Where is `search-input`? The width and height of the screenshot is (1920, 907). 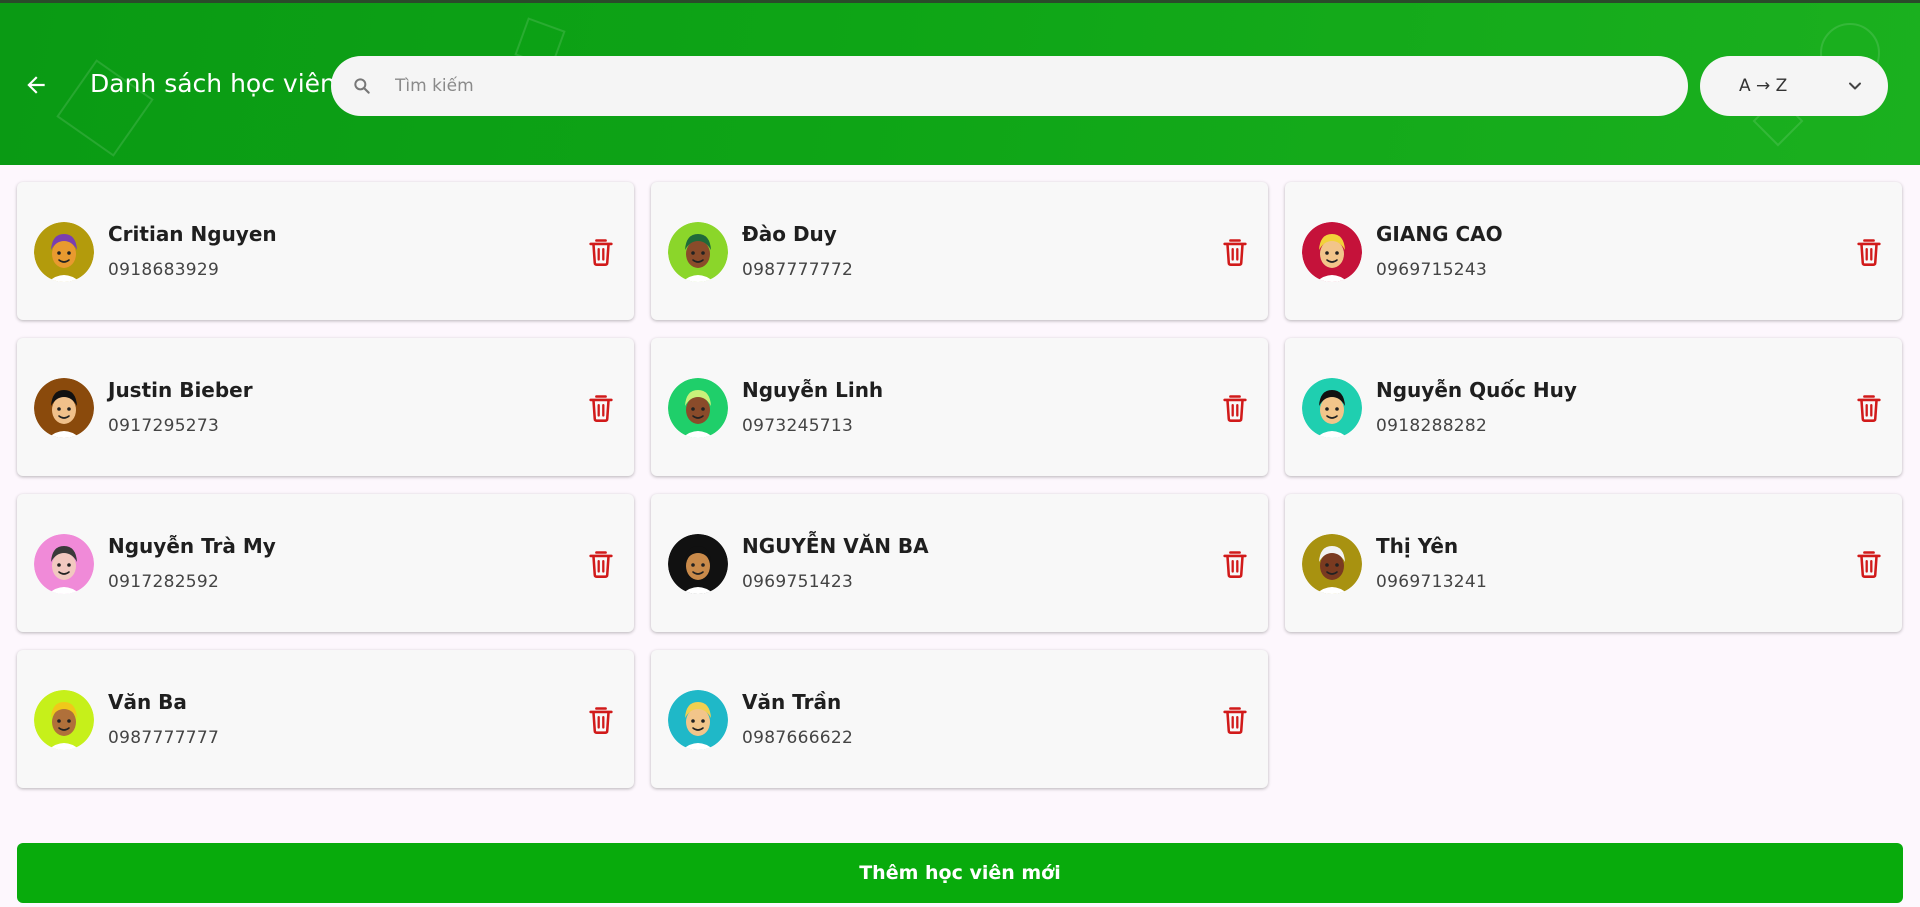 search-input is located at coordinates (1025, 86).